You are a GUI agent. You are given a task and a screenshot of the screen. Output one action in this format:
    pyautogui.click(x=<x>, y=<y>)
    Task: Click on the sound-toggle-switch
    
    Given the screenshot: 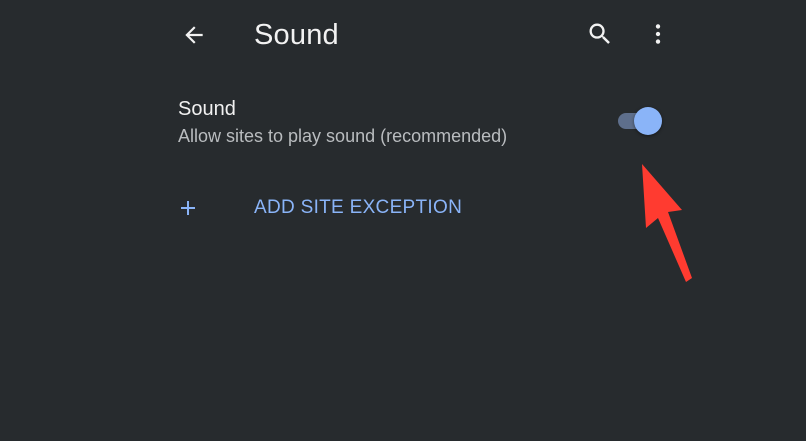 What is the action you would take?
    pyautogui.click(x=640, y=121)
    